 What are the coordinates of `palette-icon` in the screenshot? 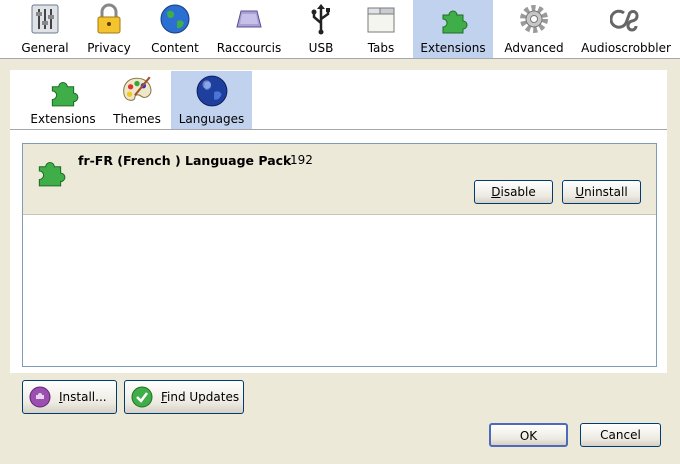 It's located at (137, 88).